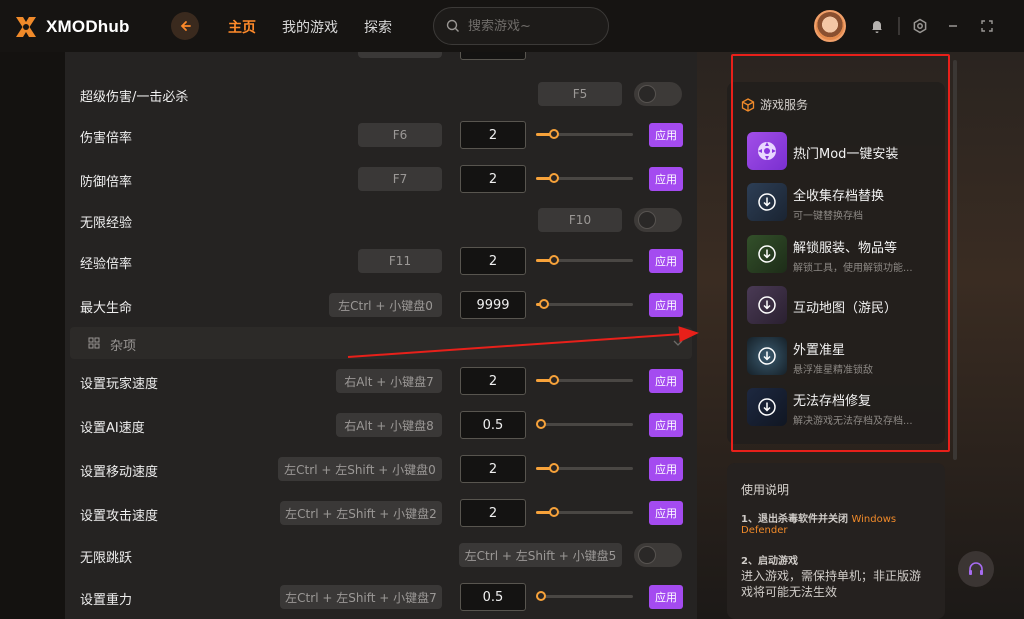 The image size is (1024, 619). Describe the element at coordinates (774, 104) in the screenshot. I see `services-header: 游戏服务` at that location.